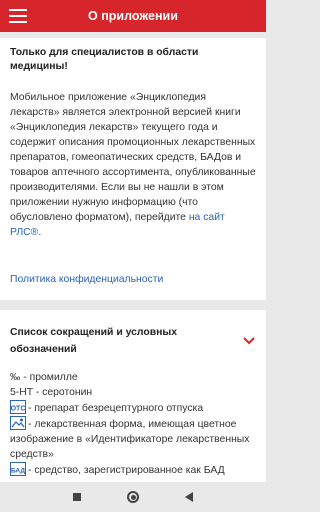 This screenshot has width=320, height=512. I want to click on recents-button, so click(77, 497).